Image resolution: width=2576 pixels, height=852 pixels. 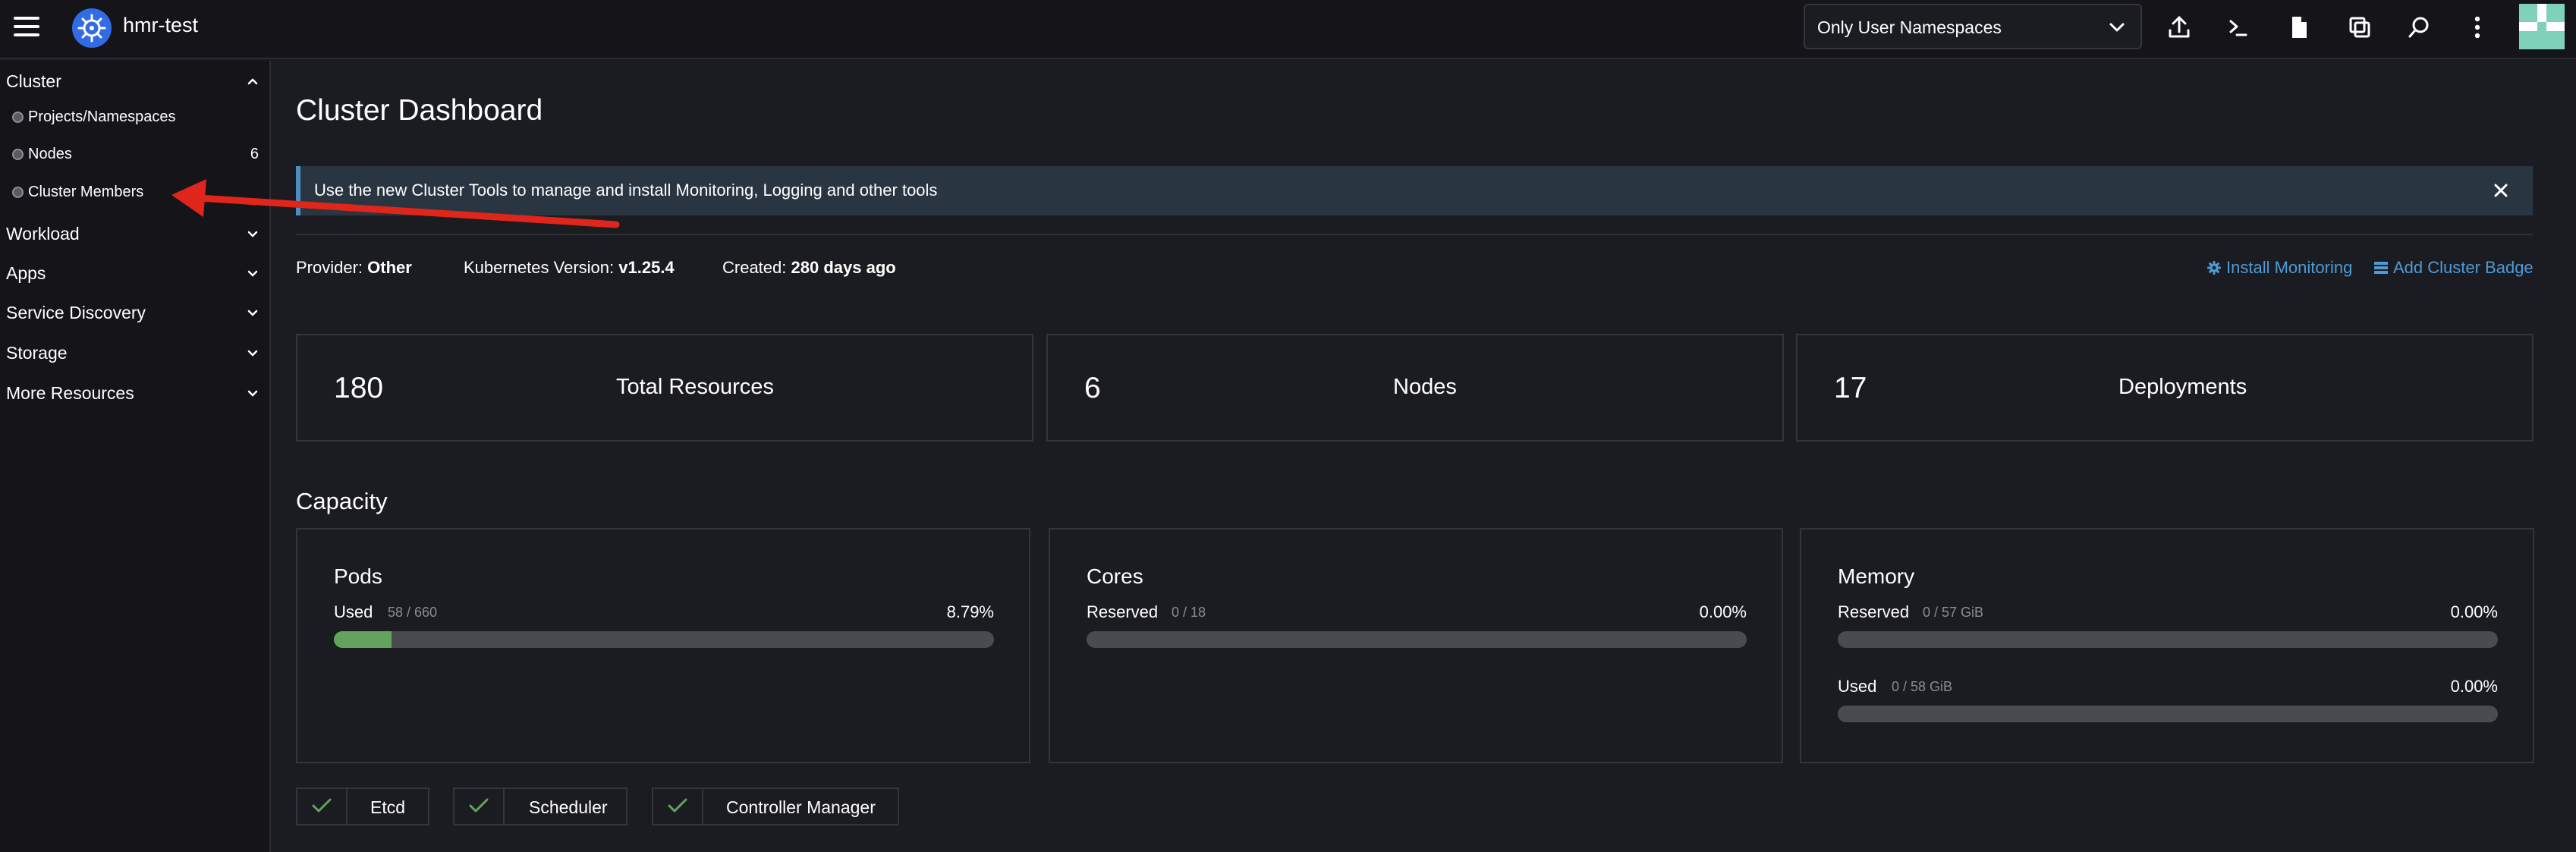 I want to click on sidebar-item-label: Cluster Members, so click(x=86, y=192).